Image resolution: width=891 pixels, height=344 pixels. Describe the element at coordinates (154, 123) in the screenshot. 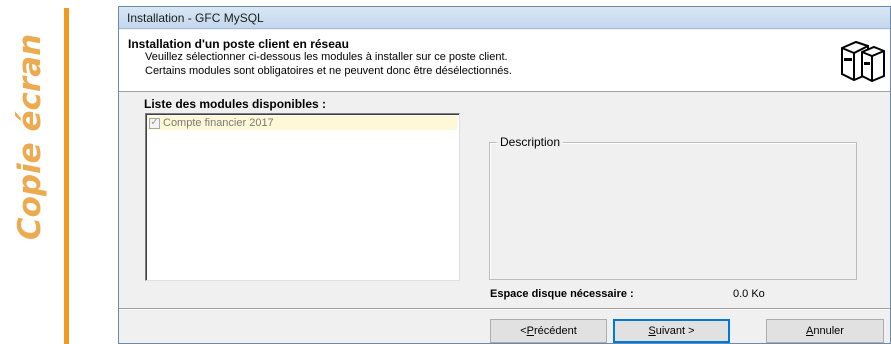

I see `module-checkbox: ✓` at that location.